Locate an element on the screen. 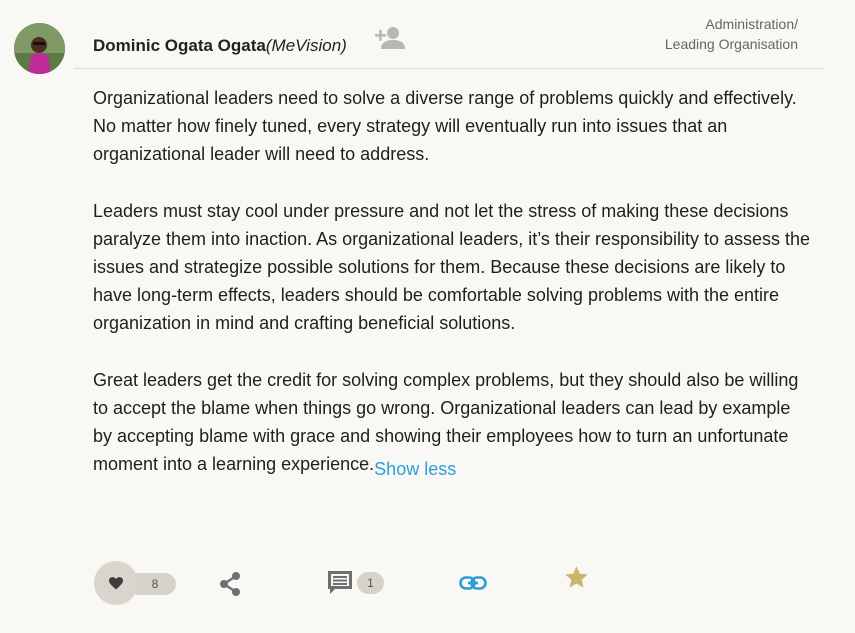 The image size is (855, 633). share-icon is located at coordinates (230, 584).